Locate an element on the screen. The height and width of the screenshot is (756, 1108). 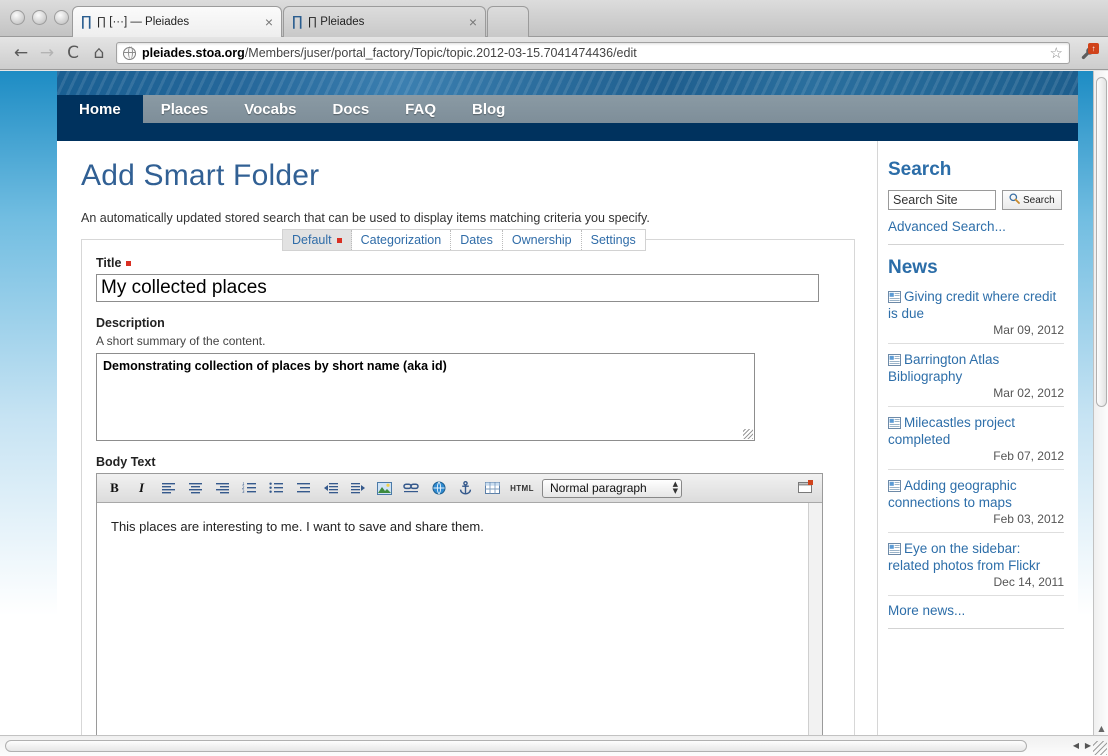
news-item-title: Milecastles project completed is located at coordinates (952, 431).